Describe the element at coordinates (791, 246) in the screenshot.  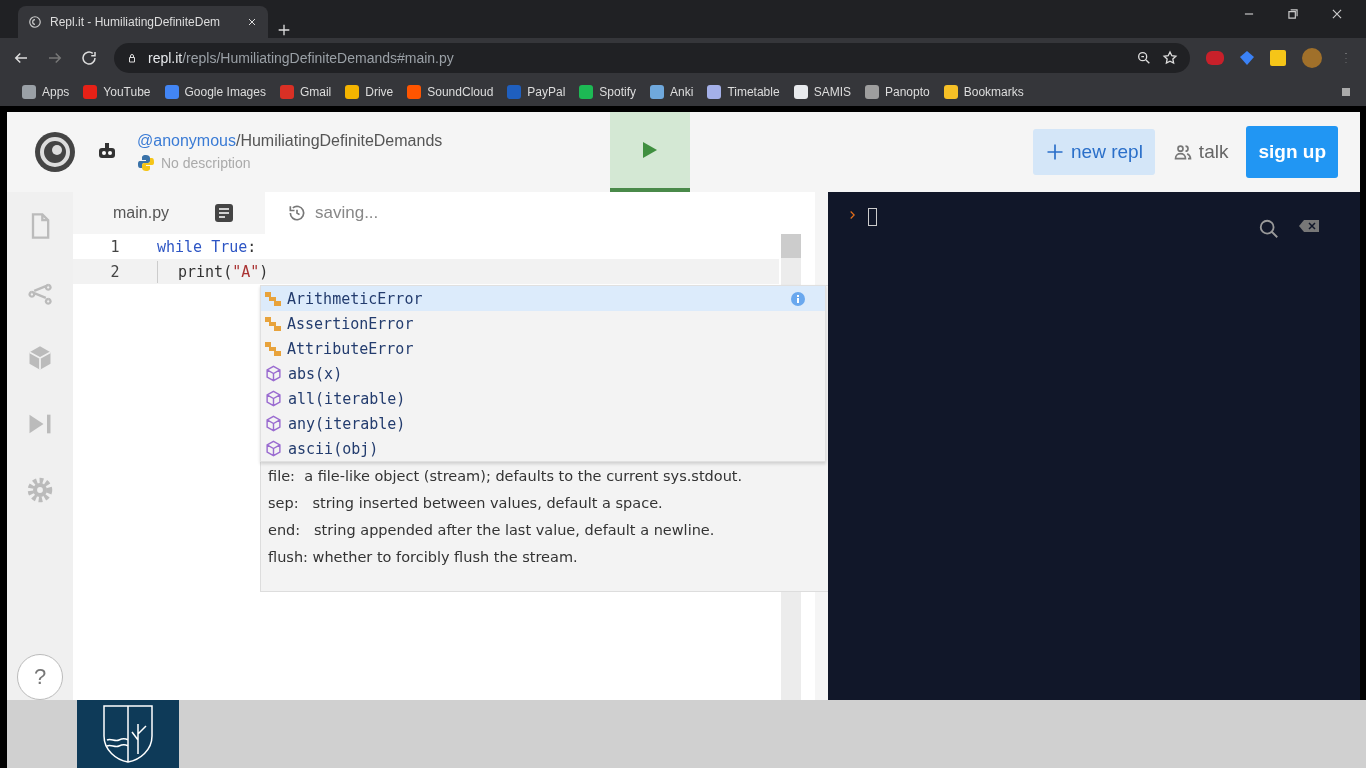
I see `scrollbar-thumb` at that location.